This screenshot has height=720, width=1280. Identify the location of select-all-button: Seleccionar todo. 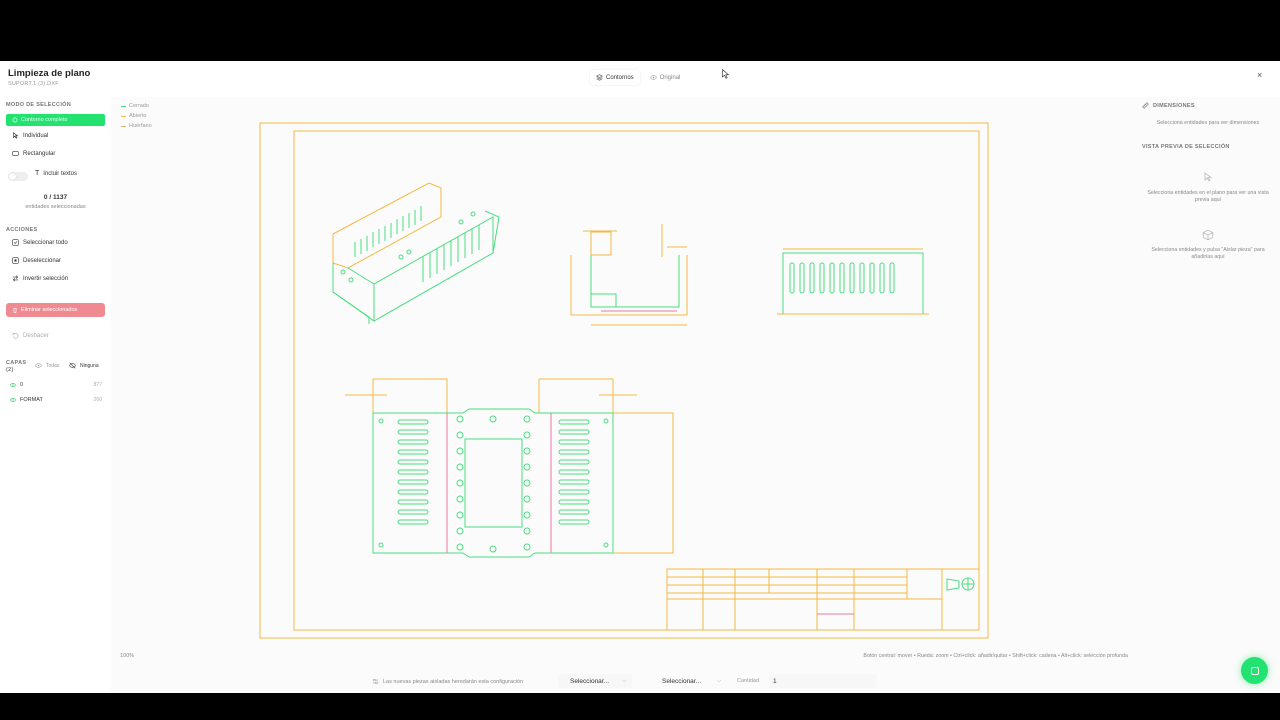
(40, 242).